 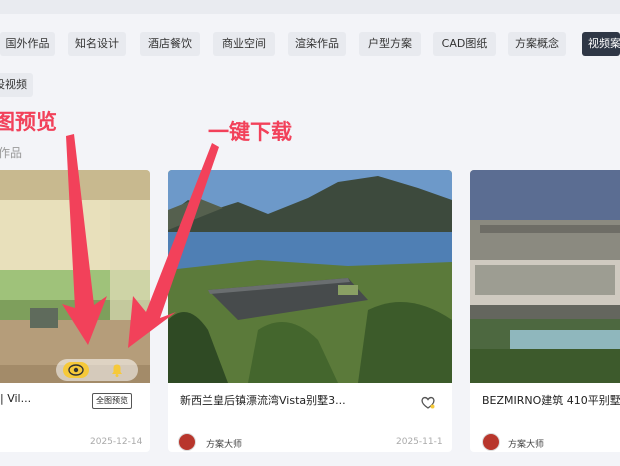 What do you see at coordinates (84, 239) in the screenshot?
I see `arrow-to-preview` at bounding box center [84, 239].